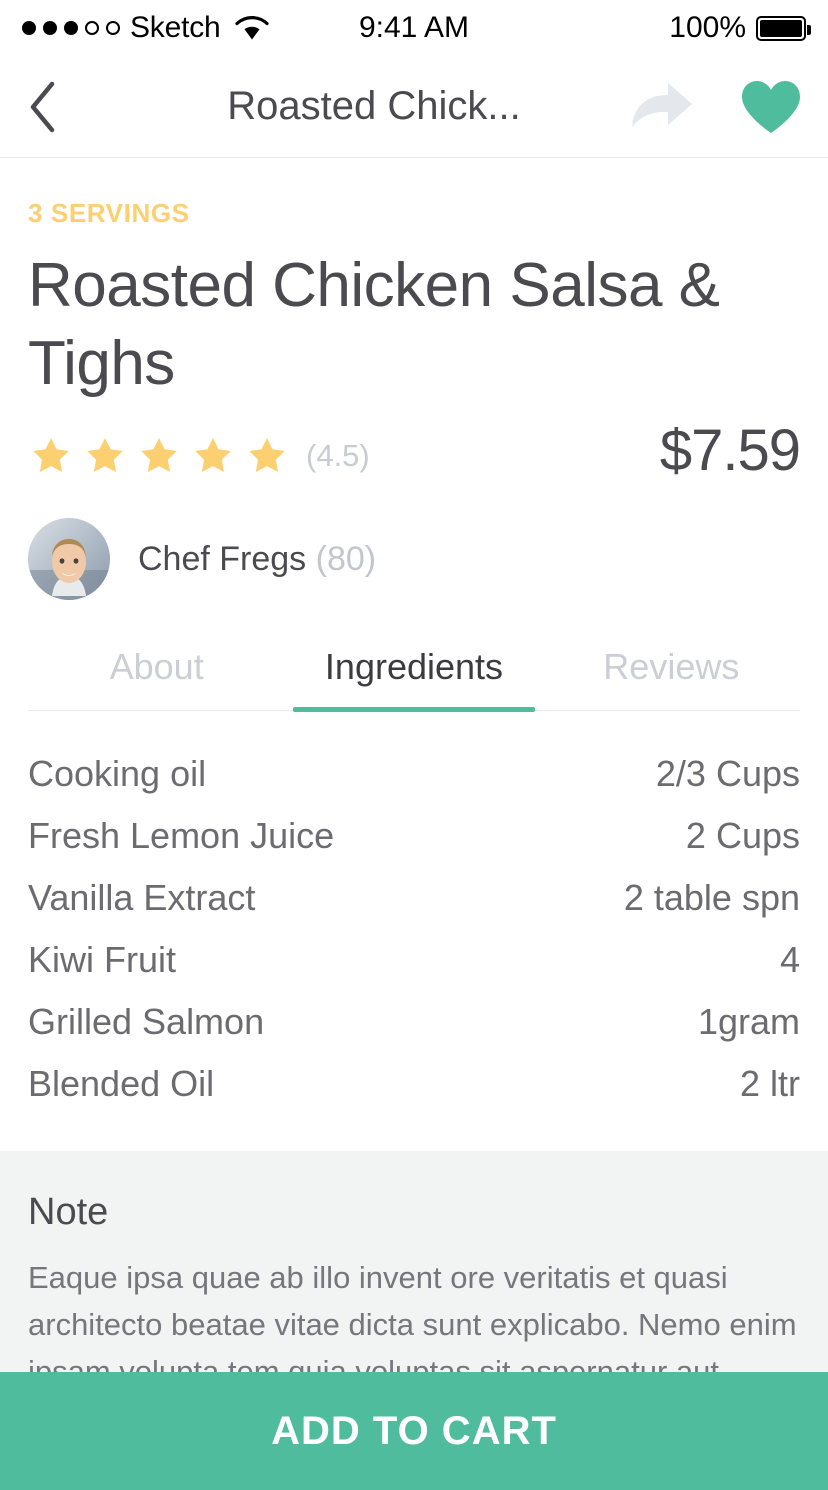 The height and width of the screenshot is (1490, 828). I want to click on ingredient-name: Blended Oil, so click(121, 1084).